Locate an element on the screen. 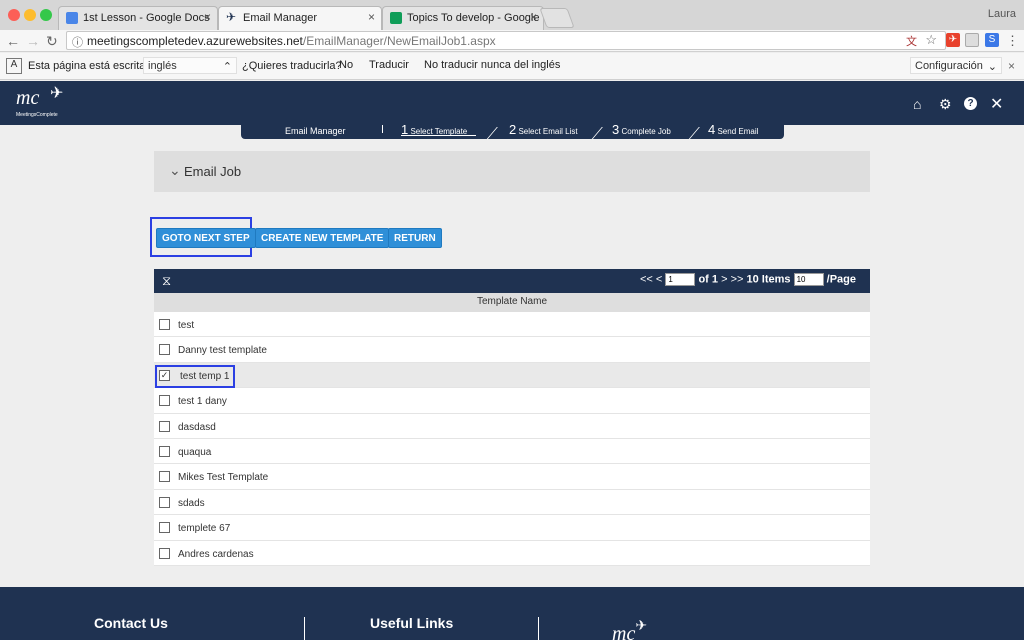  tab-title: Topics To develop - Google Sl is located at coordinates (475, 18).